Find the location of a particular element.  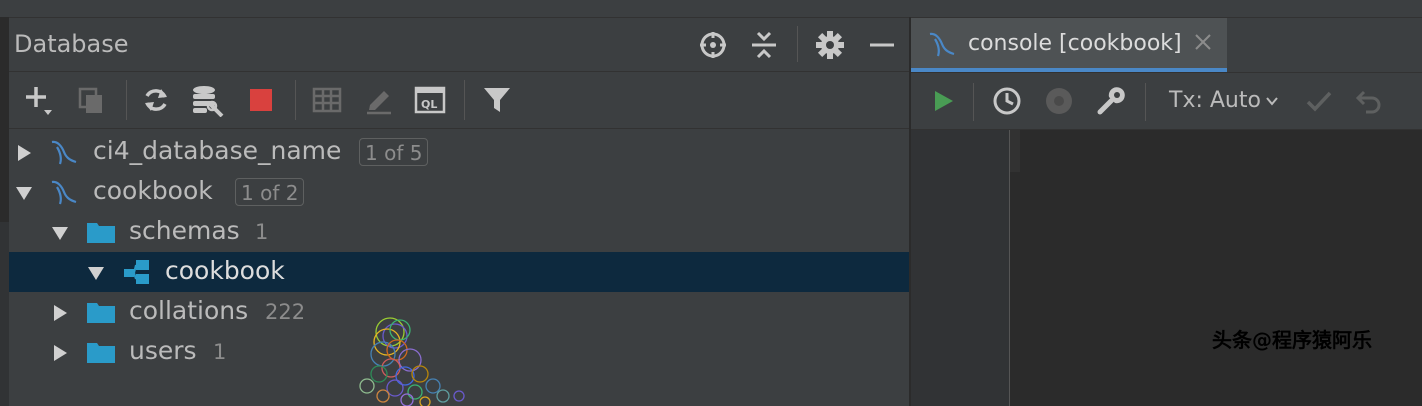

transaction-mode-dropdown: Tx: Auto is located at coordinates (1215, 100).